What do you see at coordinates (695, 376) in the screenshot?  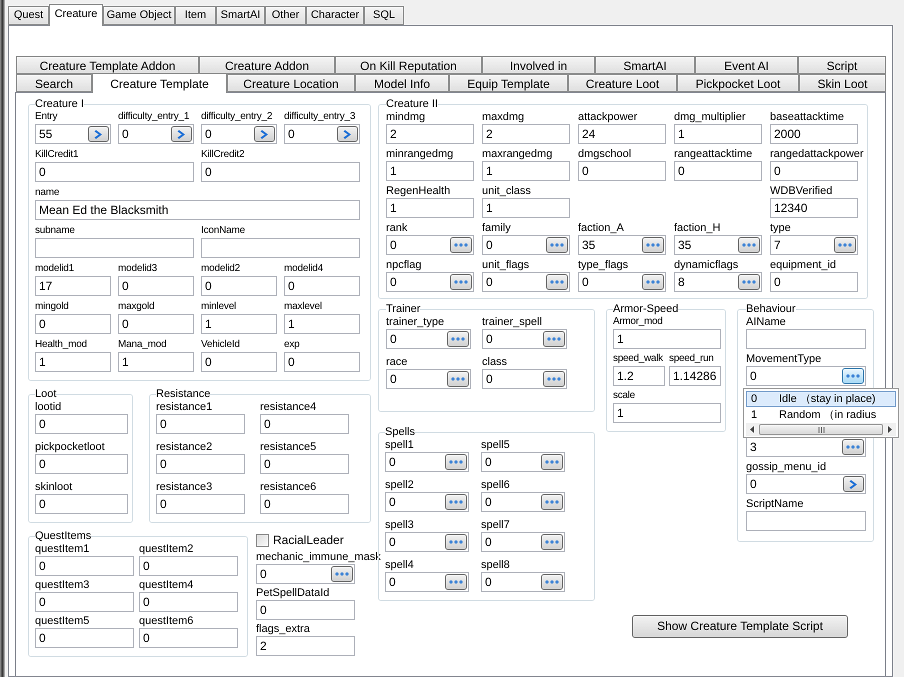 I see `input-field: 1.14286` at bounding box center [695, 376].